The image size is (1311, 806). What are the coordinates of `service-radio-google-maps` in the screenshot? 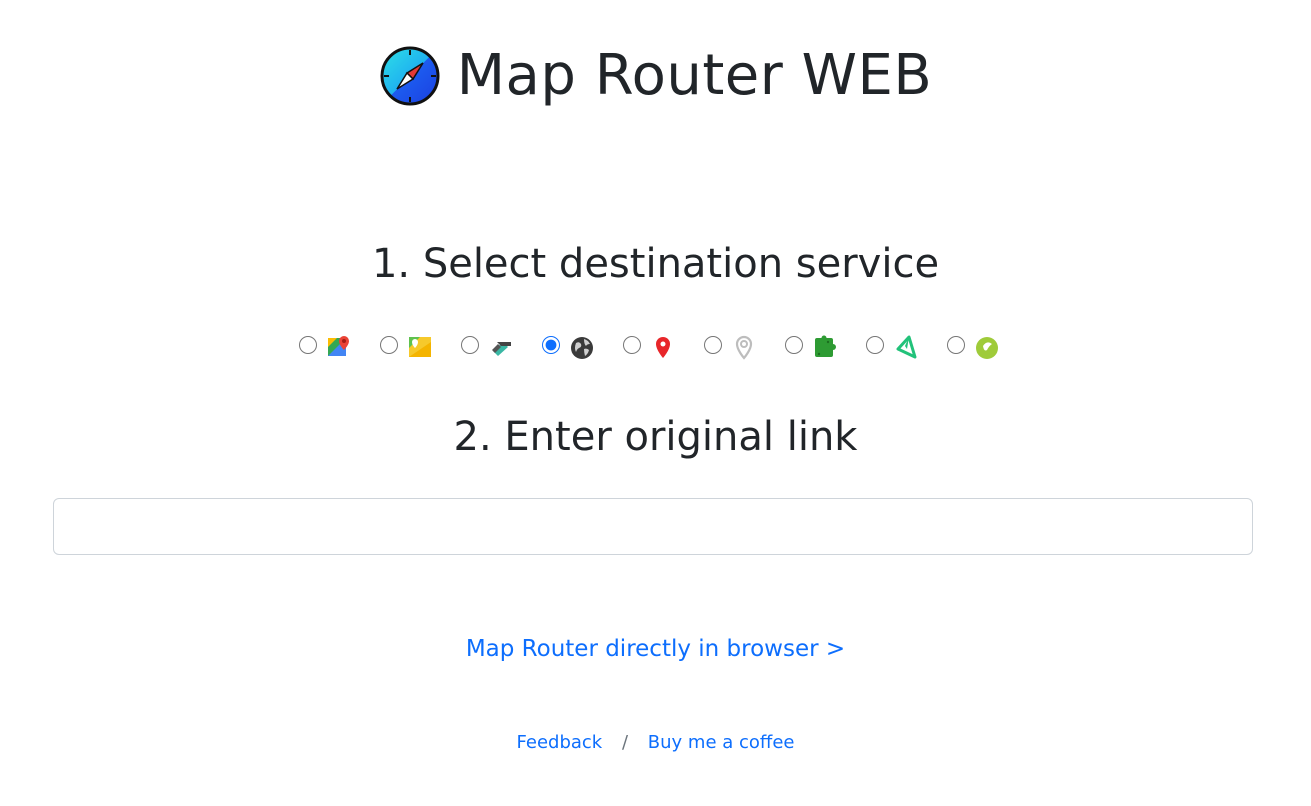 It's located at (308, 345).